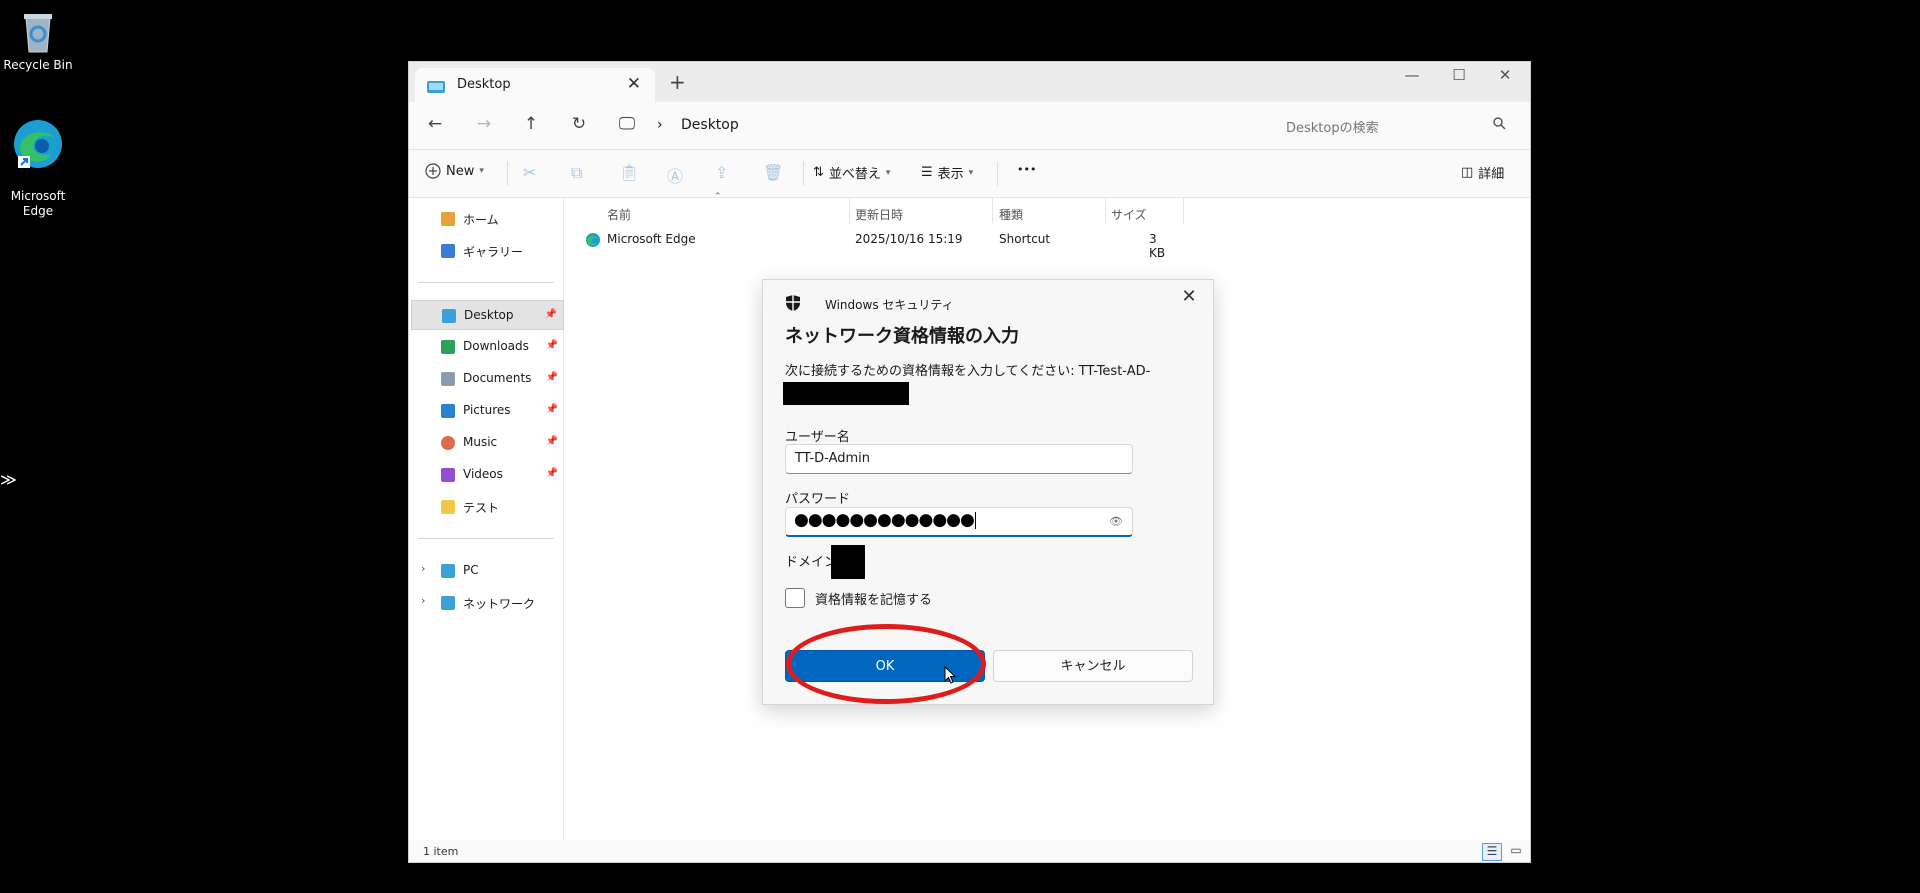  What do you see at coordinates (487, 315) in the screenshot?
I see `sidebar-item-desktop: Desktop 📌` at bounding box center [487, 315].